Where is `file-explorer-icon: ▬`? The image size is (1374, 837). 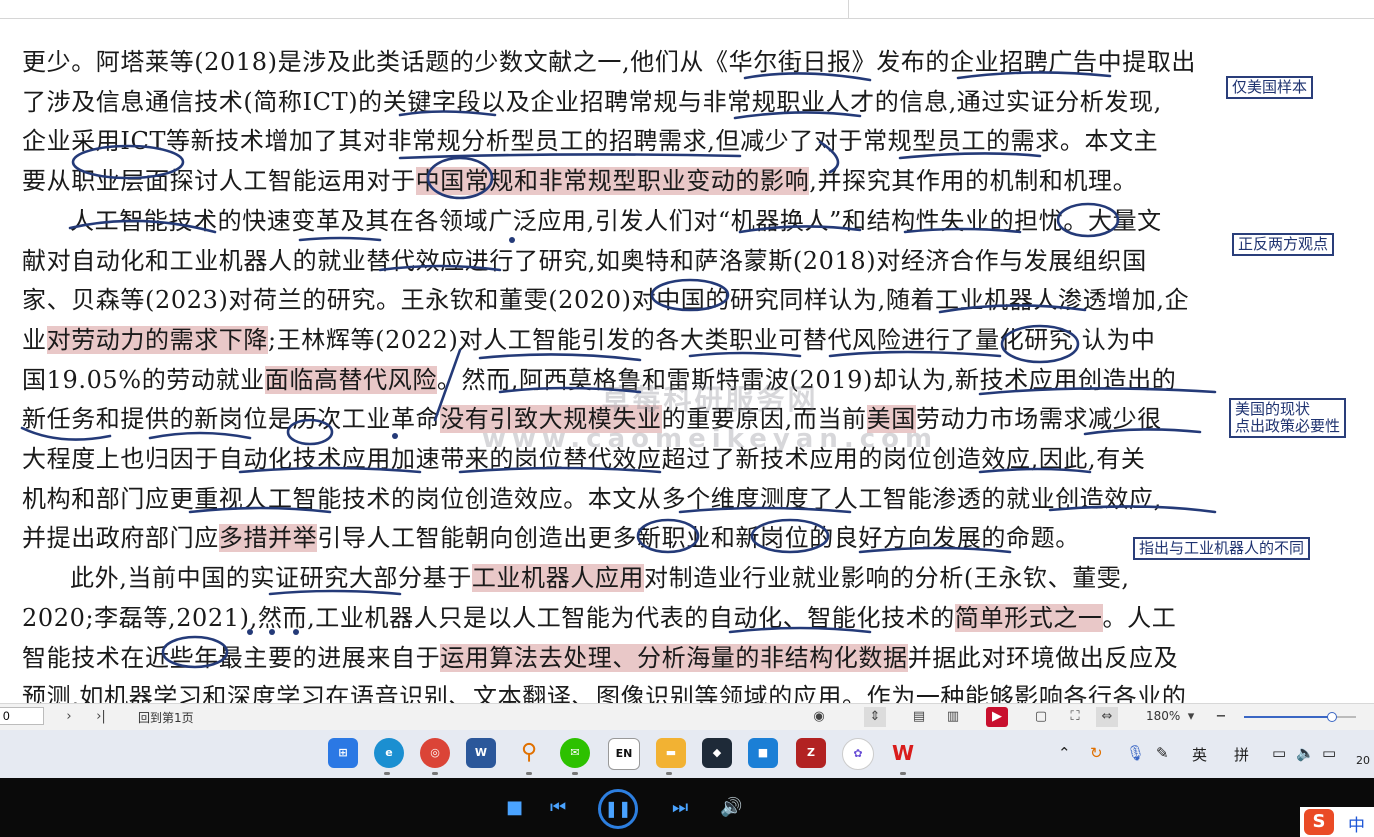 file-explorer-icon: ▬ is located at coordinates (671, 753).